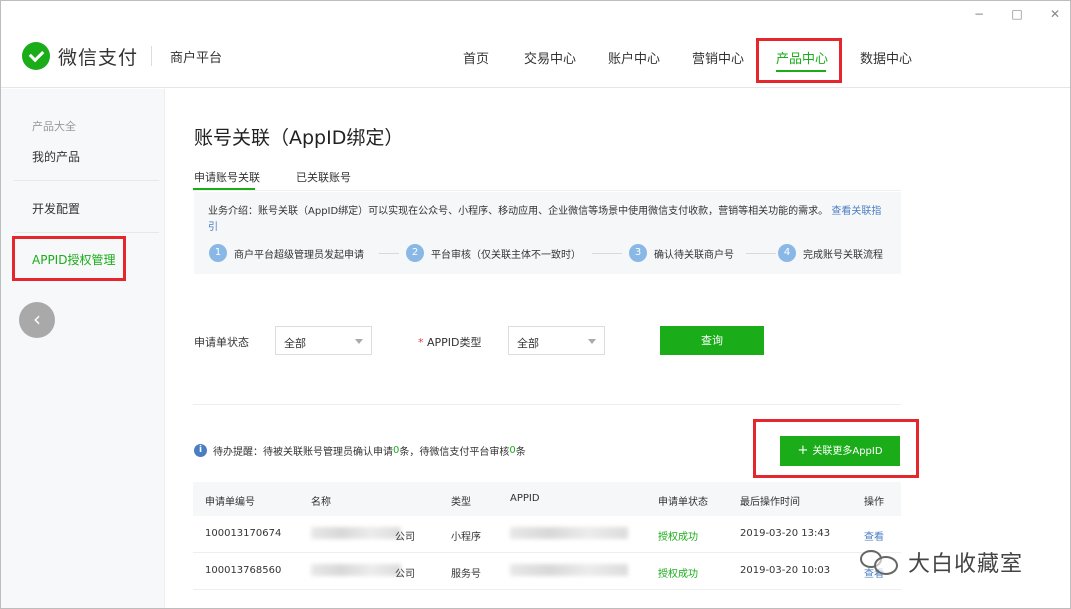 This screenshot has width=1071, height=609. I want to click on window-titlebar: − □ ✕, so click(535, 15).